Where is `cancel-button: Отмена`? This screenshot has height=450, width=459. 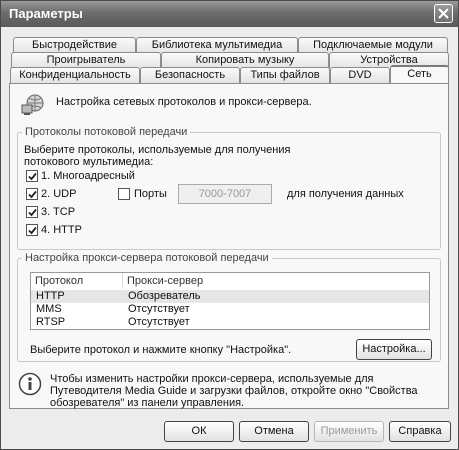
cancel-button: Отмена is located at coordinates (274, 431).